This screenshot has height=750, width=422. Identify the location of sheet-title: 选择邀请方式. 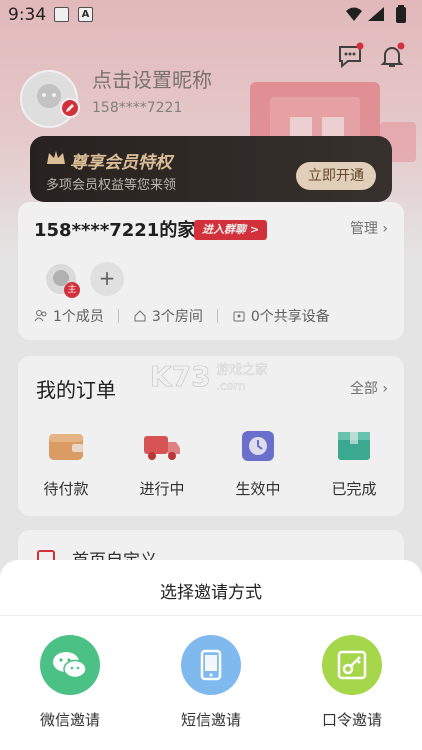
(211, 593).